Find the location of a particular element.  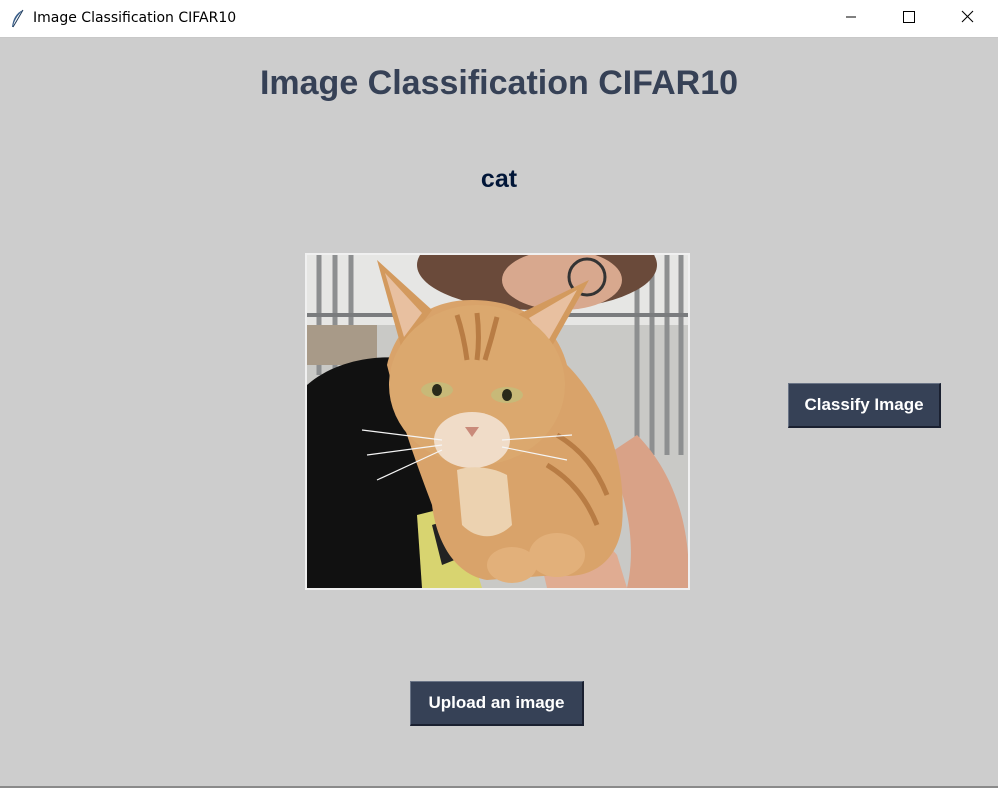

minimize-button is located at coordinates (851, 19).